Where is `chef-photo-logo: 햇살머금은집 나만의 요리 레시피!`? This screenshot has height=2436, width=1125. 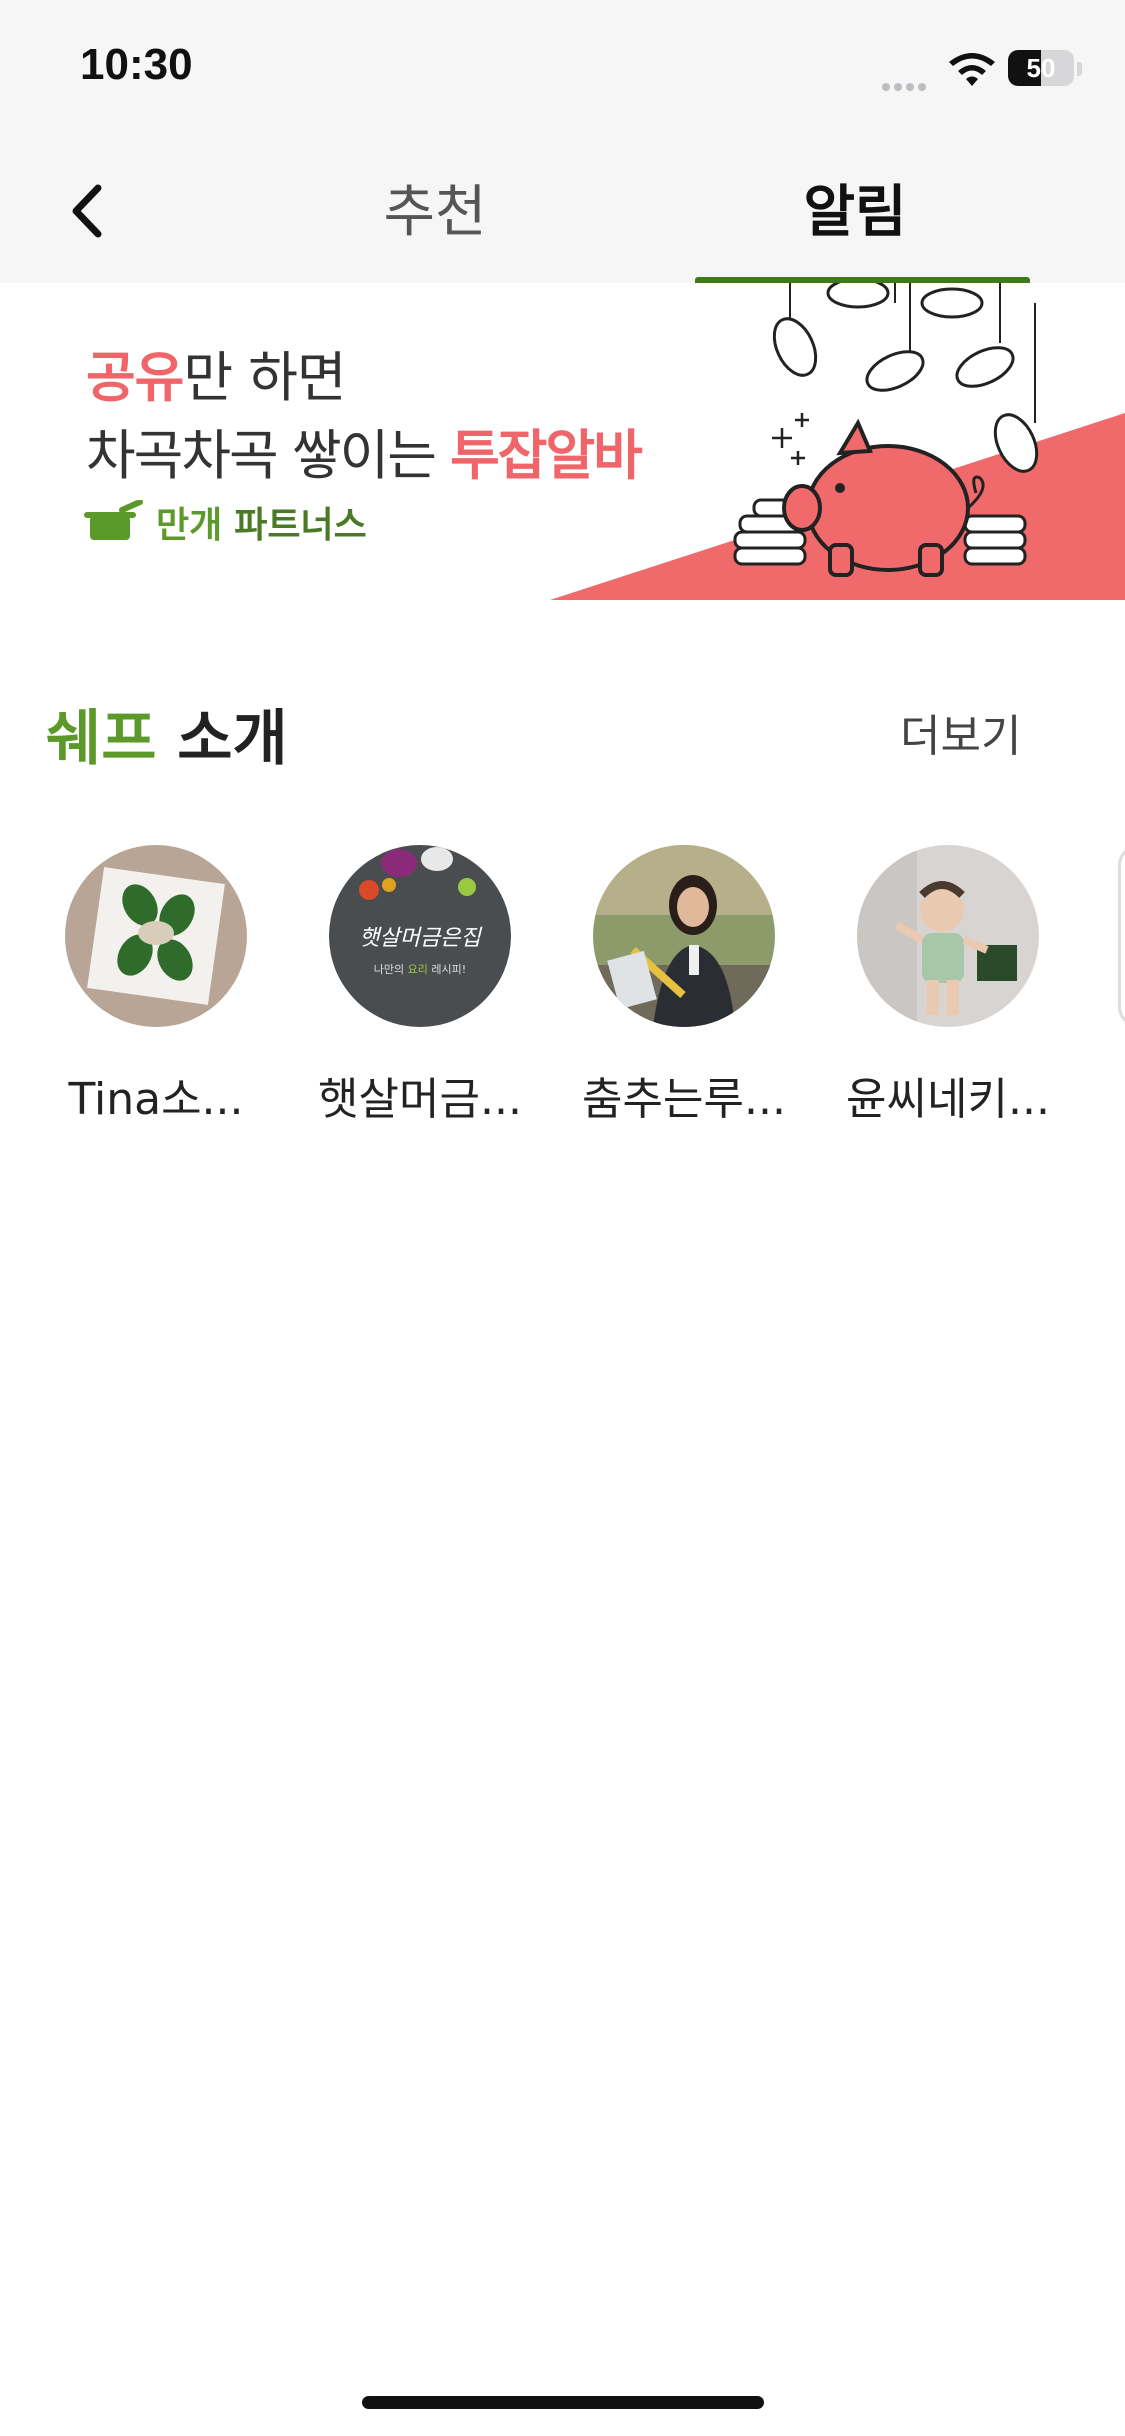
chef-photo-logo: 햇살머금은집 나만의 요리 레시피! is located at coordinates (420, 936).